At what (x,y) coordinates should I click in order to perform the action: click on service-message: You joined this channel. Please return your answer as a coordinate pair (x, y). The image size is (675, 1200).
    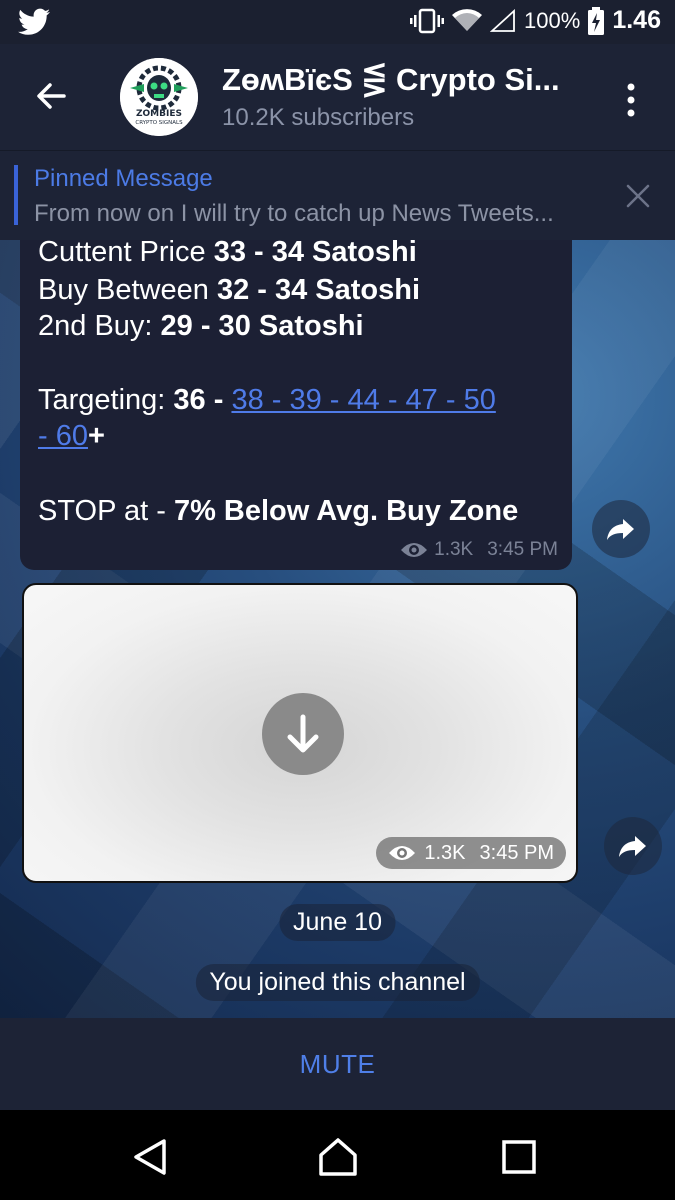
    Looking at the image, I should click on (337, 982).